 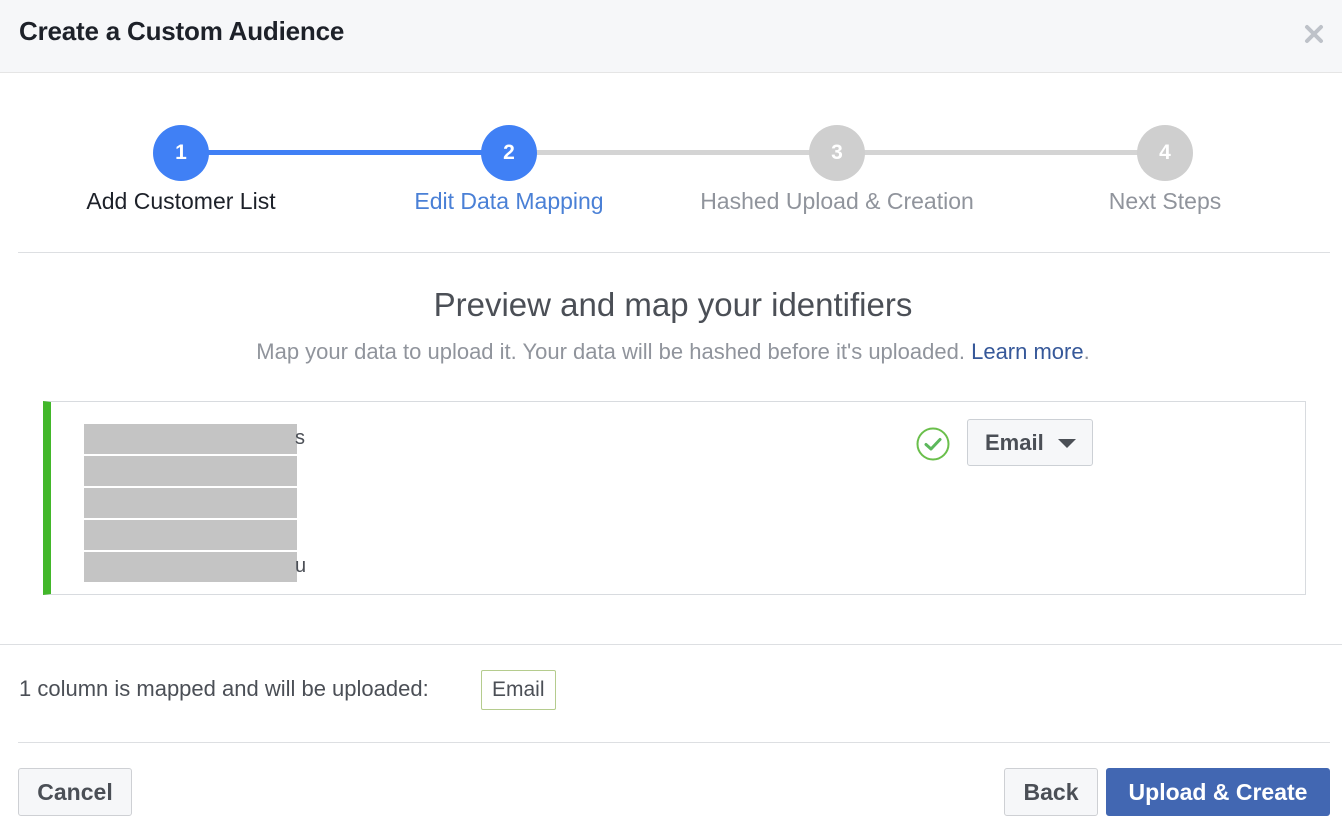 I want to click on back-button: Back, so click(x=1051, y=792).